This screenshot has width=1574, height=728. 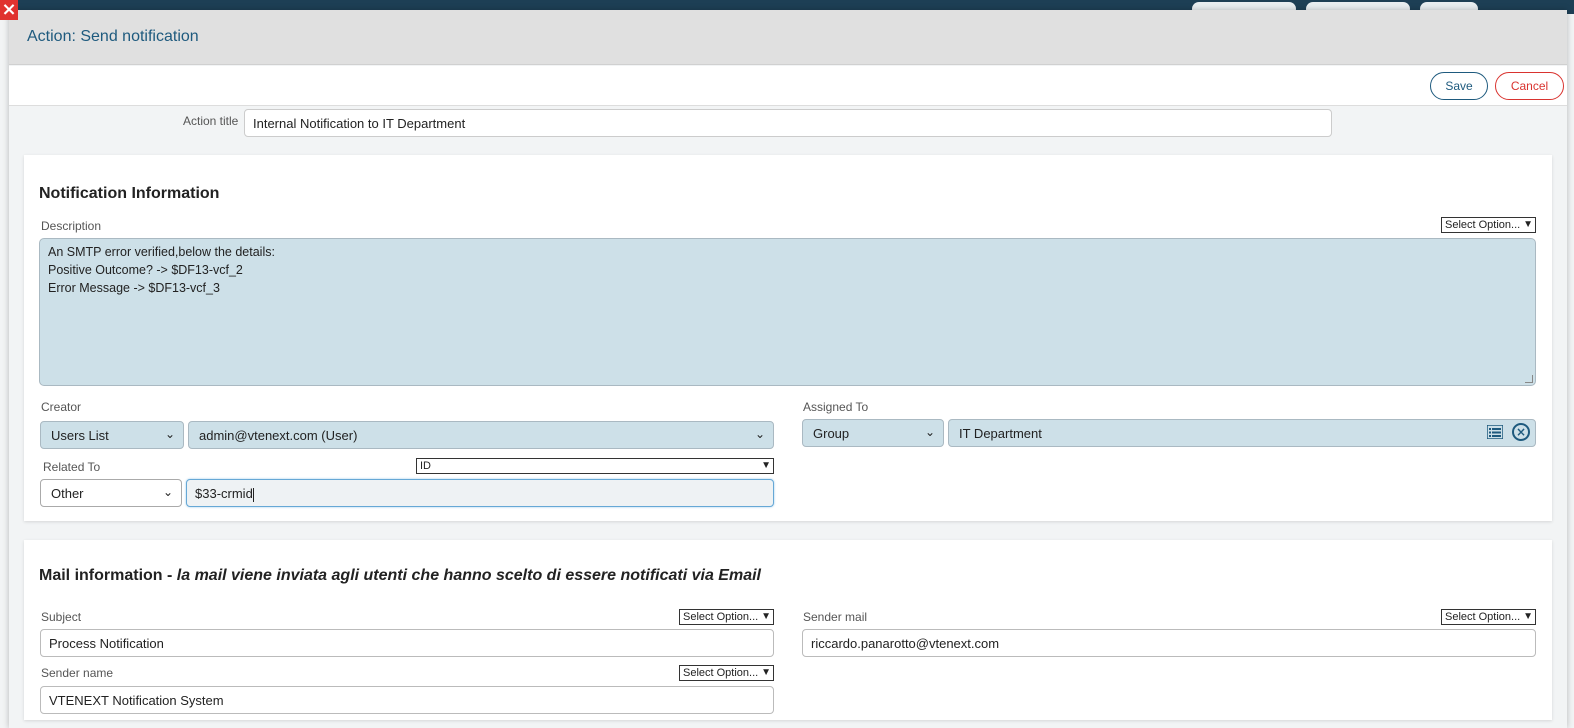 What do you see at coordinates (788, 123) in the screenshot?
I see `action-title-input: Internal Notification to IT Department` at bounding box center [788, 123].